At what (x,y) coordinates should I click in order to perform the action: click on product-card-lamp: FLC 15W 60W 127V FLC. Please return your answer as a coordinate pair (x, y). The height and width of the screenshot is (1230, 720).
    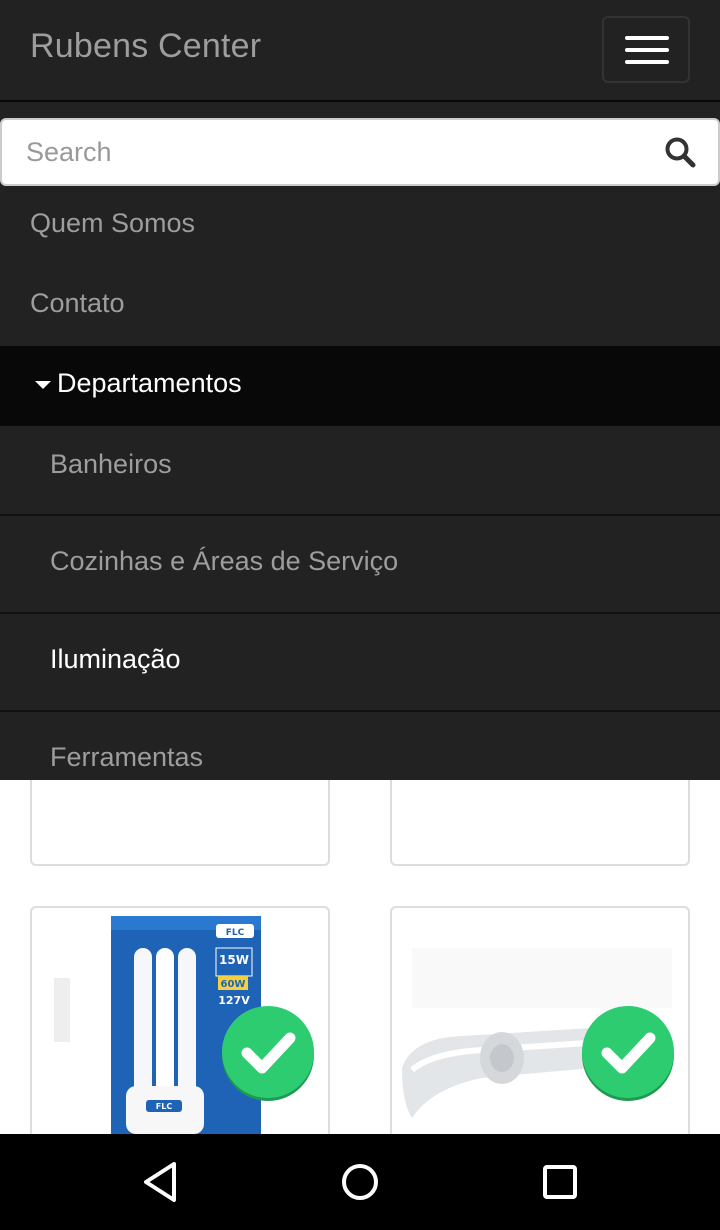
    Looking at the image, I should click on (180, 1036).